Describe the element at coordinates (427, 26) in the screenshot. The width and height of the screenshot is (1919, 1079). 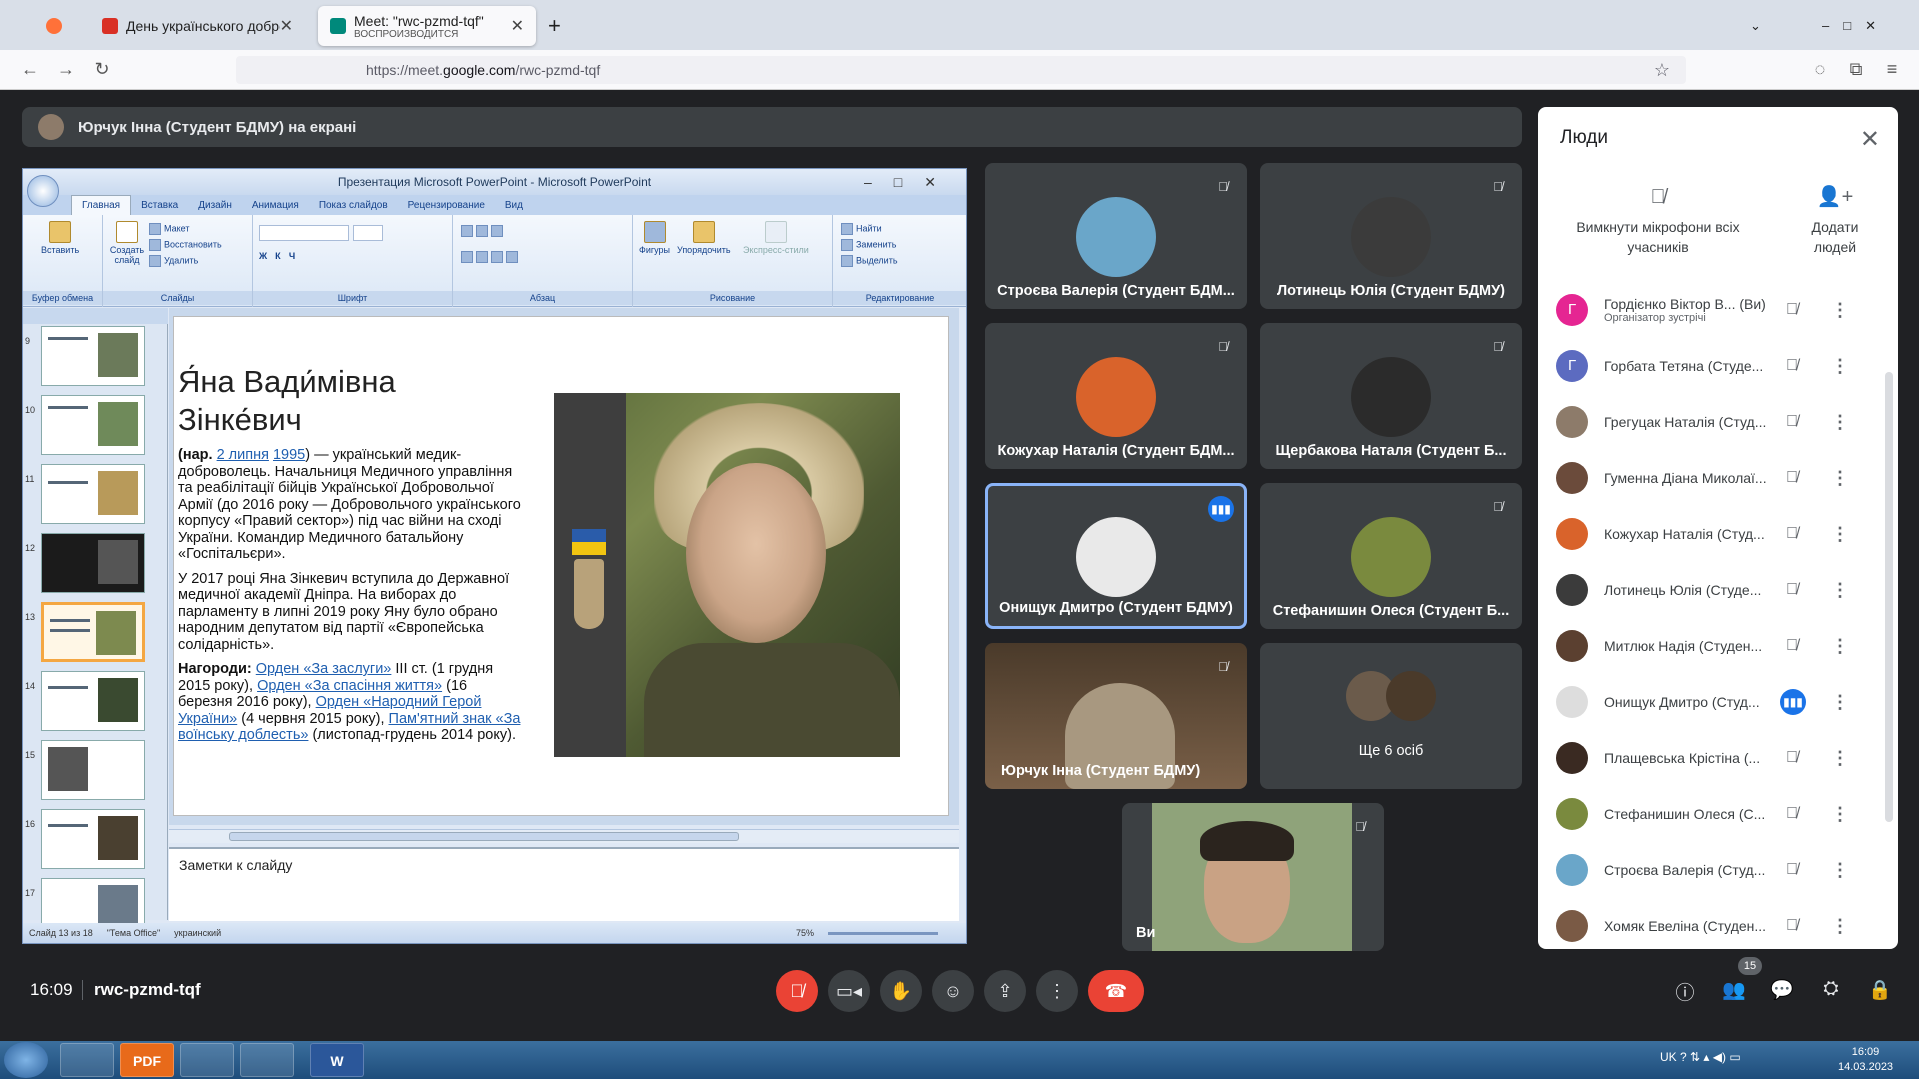
I see `tab-meet: Meet: "rwc-pzmd-tqf" ВОСПРОИЗВОДИТСЯ ✕` at that location.